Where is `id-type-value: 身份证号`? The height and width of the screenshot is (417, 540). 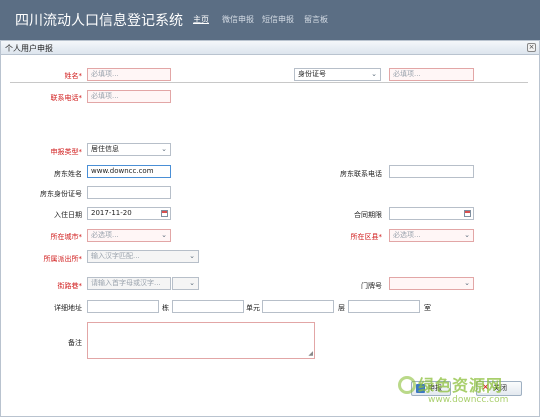
id-type-value: 身份证号 is located at coordinates (312, 74).